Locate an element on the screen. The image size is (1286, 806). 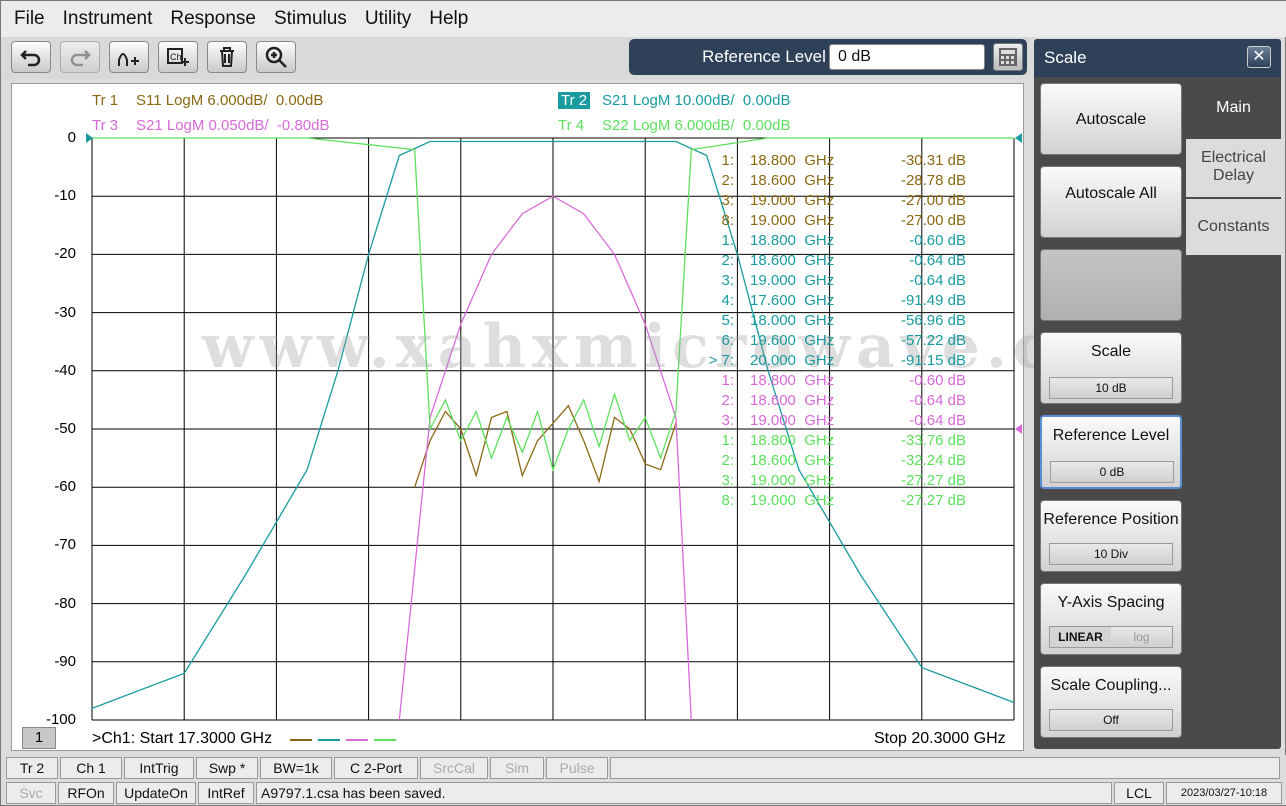
status-int-ref: IntRef is located at coordinates (226, 793).